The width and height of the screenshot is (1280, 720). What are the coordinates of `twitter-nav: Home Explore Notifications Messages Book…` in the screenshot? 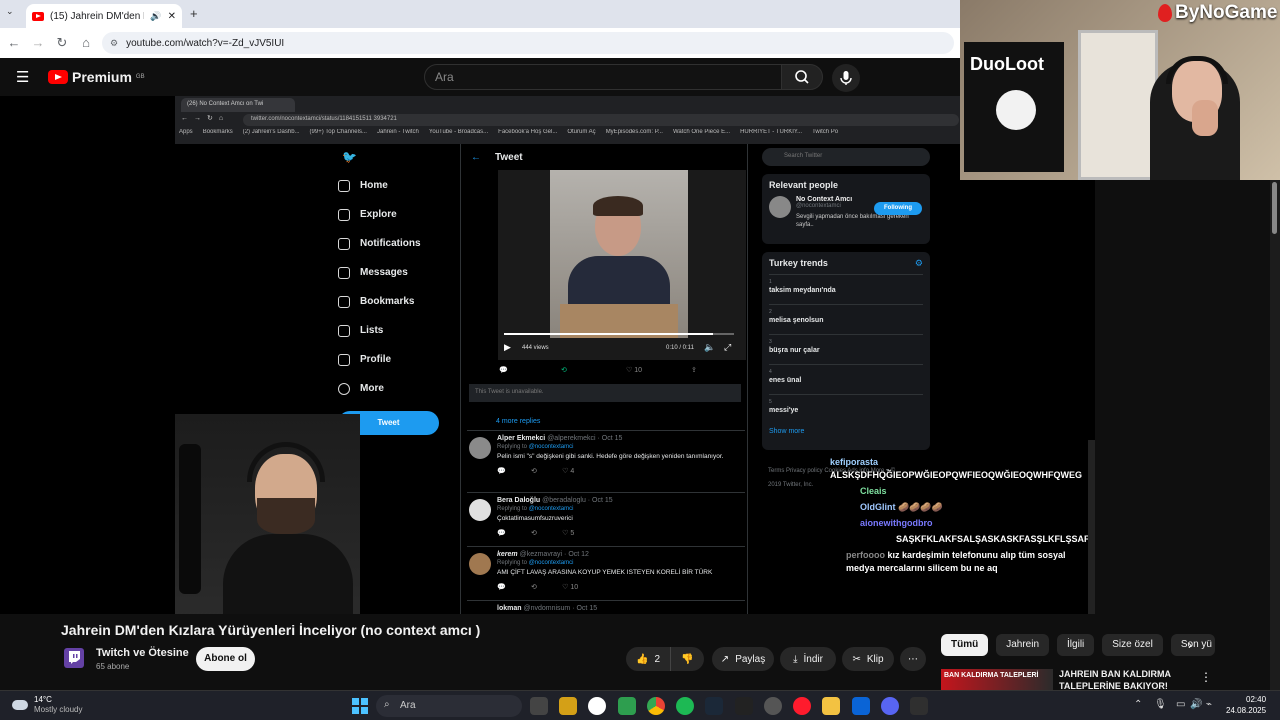 It's located at (398, 287).